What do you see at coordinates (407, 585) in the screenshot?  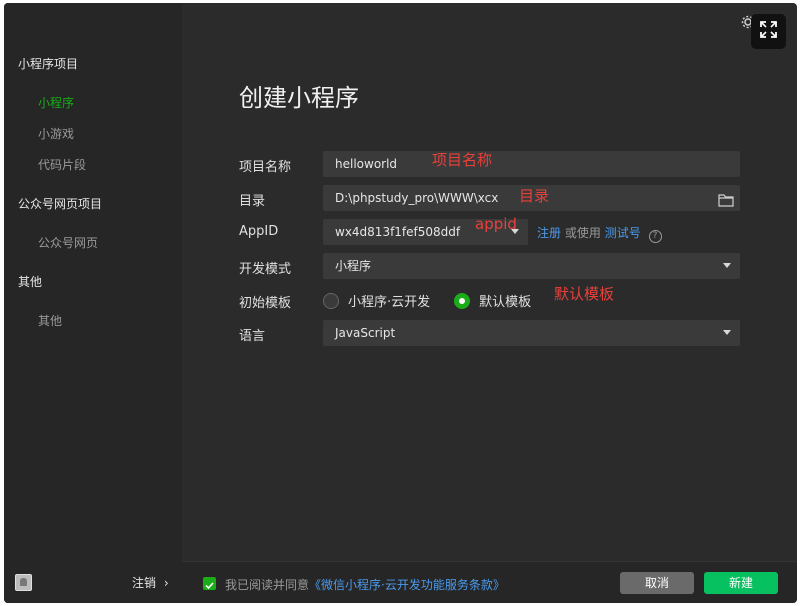 I see `terms-link: 《微信小程序·云开发功能服务条款》` at bounding box center [407, 585].